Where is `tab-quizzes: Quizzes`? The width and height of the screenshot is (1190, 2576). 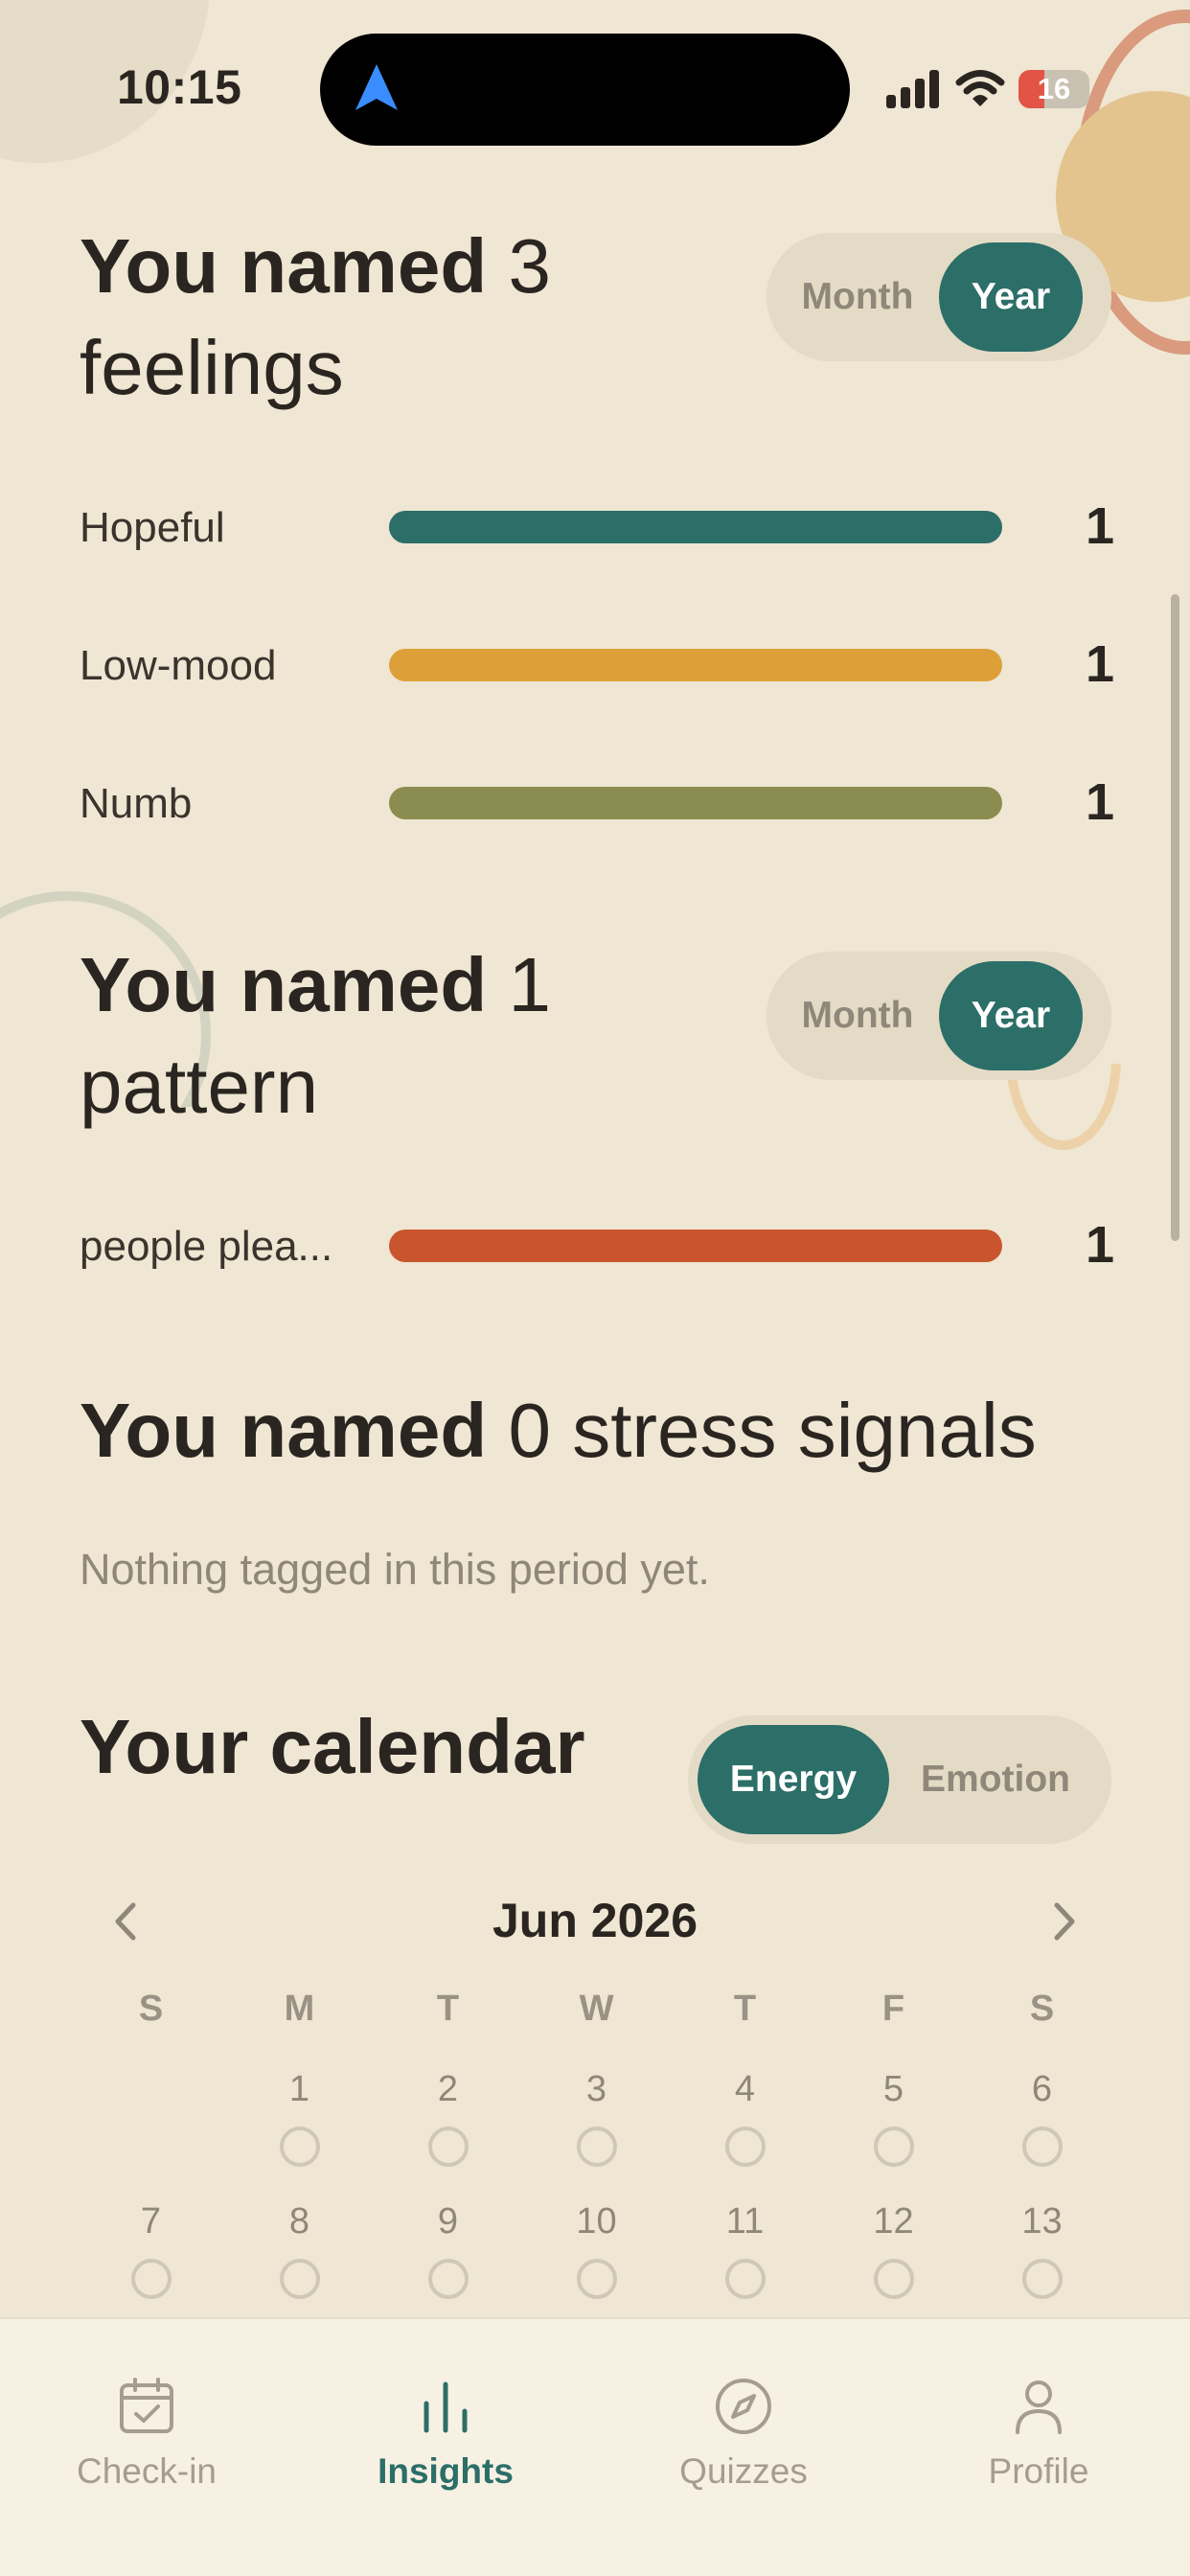
tab-quizzes: Quizzes is located at coordinates (744, 2433).